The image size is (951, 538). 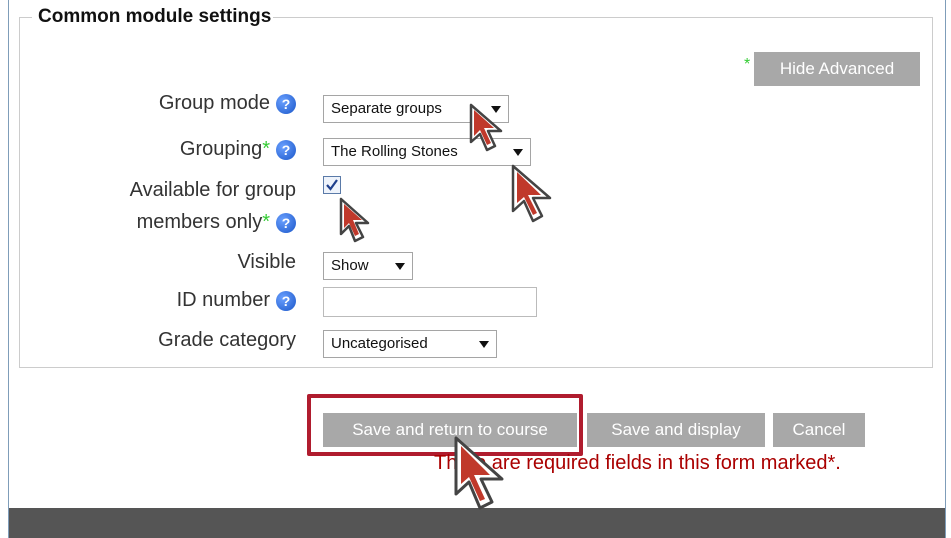 I want to click on available-label-line1: Available for group, so click(x=212, y=190).